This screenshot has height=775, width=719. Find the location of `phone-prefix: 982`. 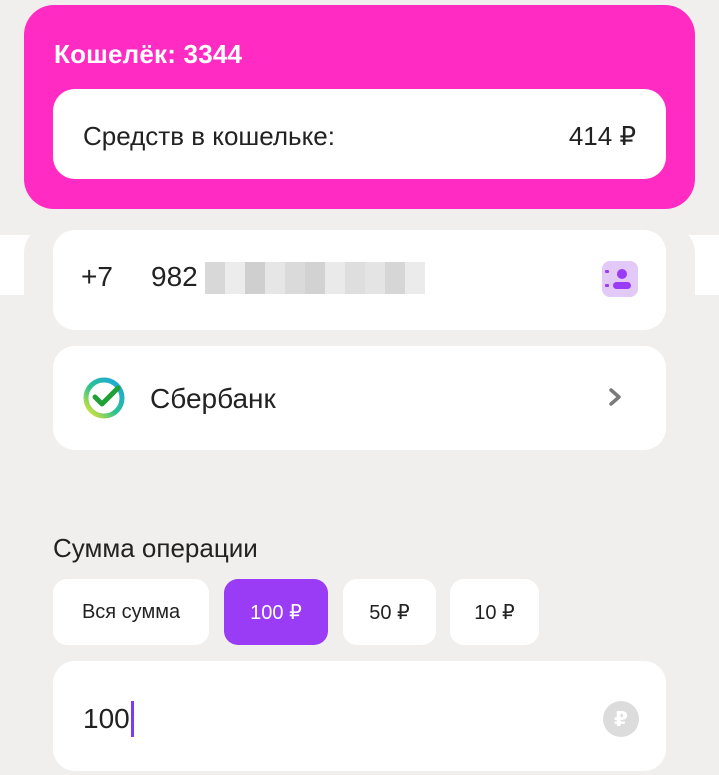

phone-prefix: 982 is located at coordinates (174, 276).